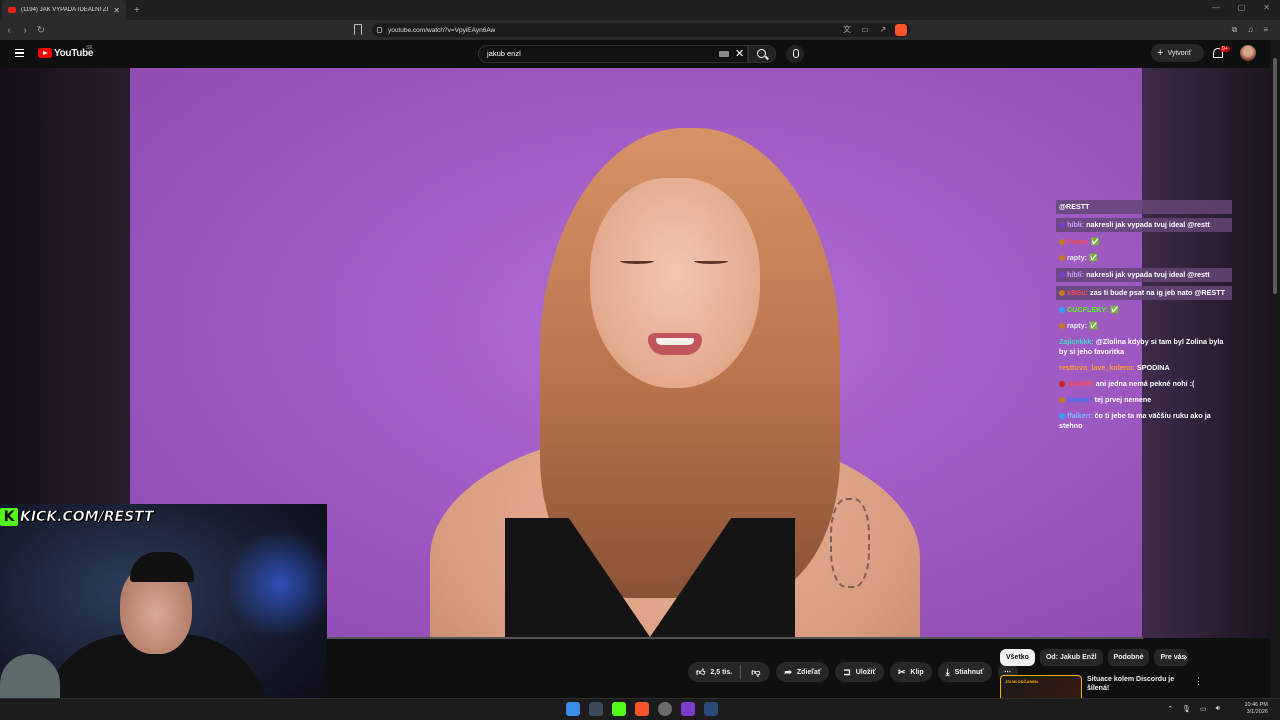 The height and width of the screenshot is (720, 1280). Describe the element at coordinates (883, 30) in the screenshot. I see `share-page-icon: ↗` at that location.